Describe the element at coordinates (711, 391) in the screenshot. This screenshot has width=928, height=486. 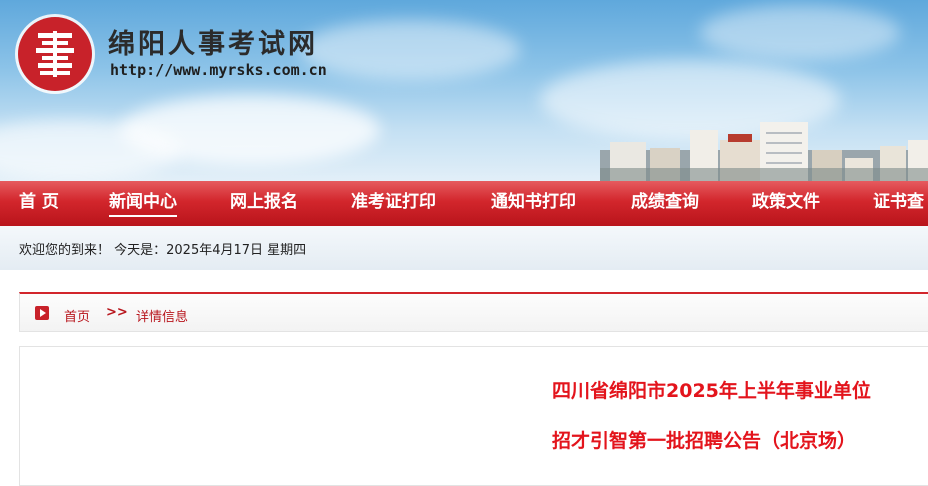
I see `article-title: 四川省绵阳市2025年上半年事业单位` at that location.